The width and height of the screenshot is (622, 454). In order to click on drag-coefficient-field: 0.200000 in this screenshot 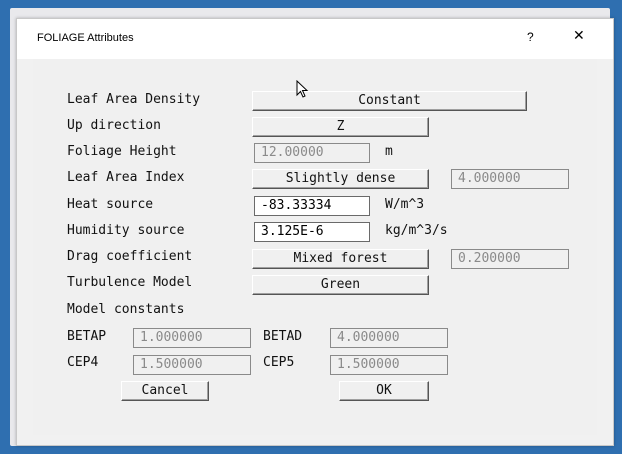, I will do `click(510, 259)`.